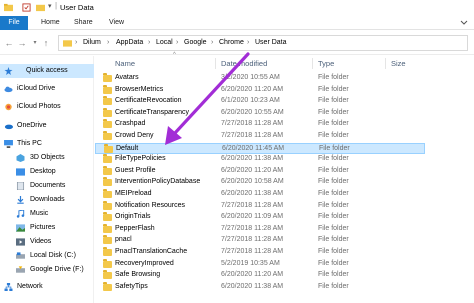 The width and height of the screenshot is (474, 303). I want to click on table-row: Crowd Deny 7/27/2018 11:28 AM File folder, so click(260, 136).